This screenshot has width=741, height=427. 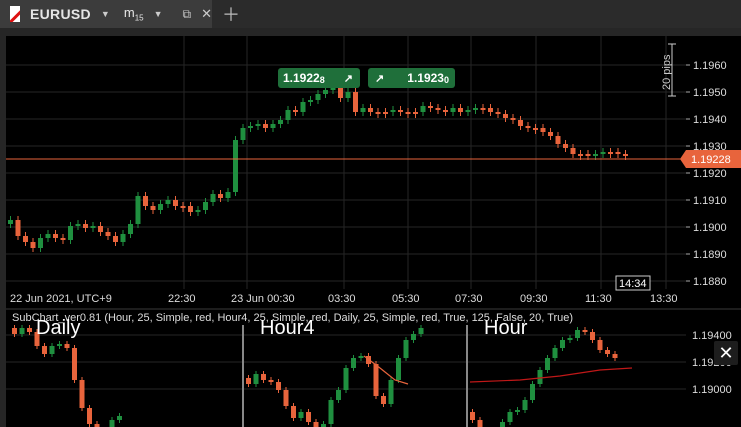 I want to click on price-tick-label: 1.1960, so click(x=710, y=66).